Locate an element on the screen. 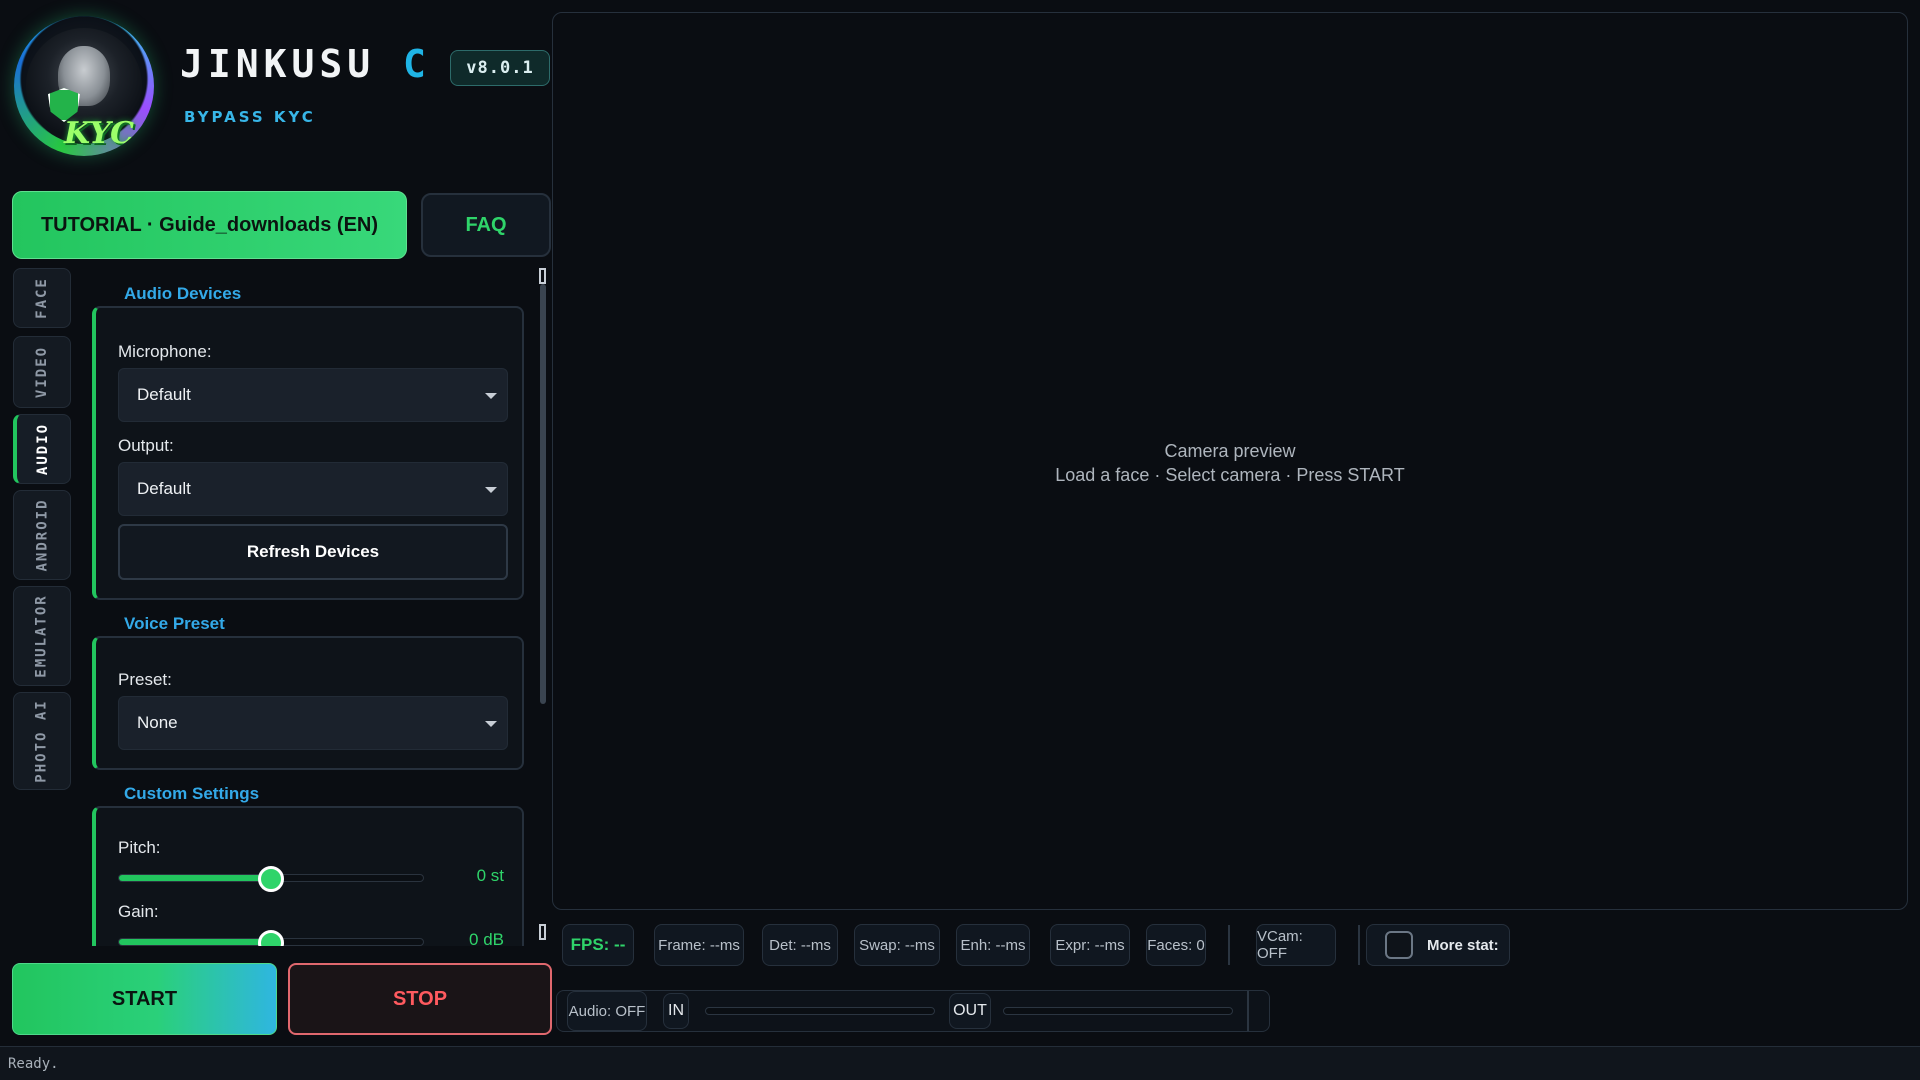 The width and height of the screenshot is (1920, 1080). app-title: JINKUSU C/ is located at coordinates (306, 64).